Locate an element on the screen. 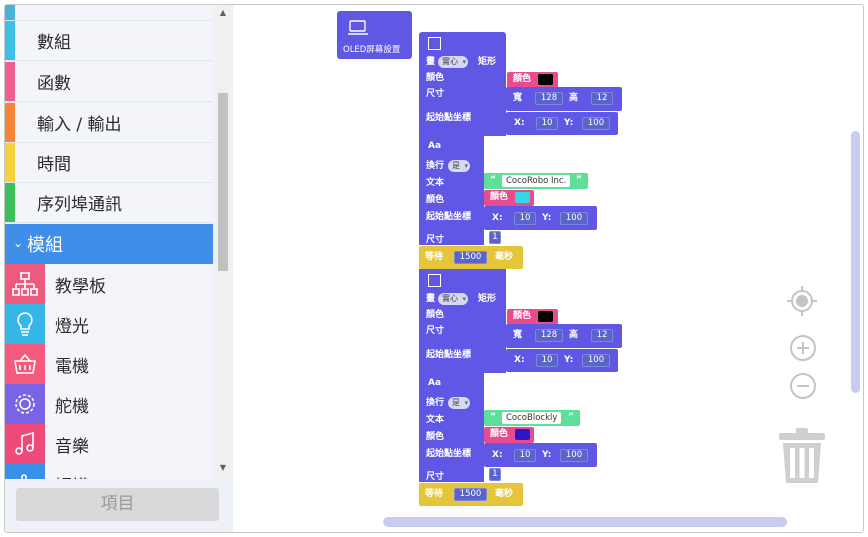 This screenshot has width=868, height=537. module-label: 燈光 is located at coordinates (72, 327).